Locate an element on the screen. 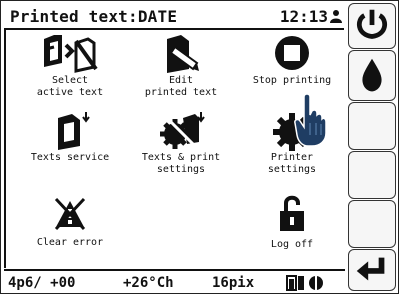  tile-label: Log off is located at coordinates (292, 244).